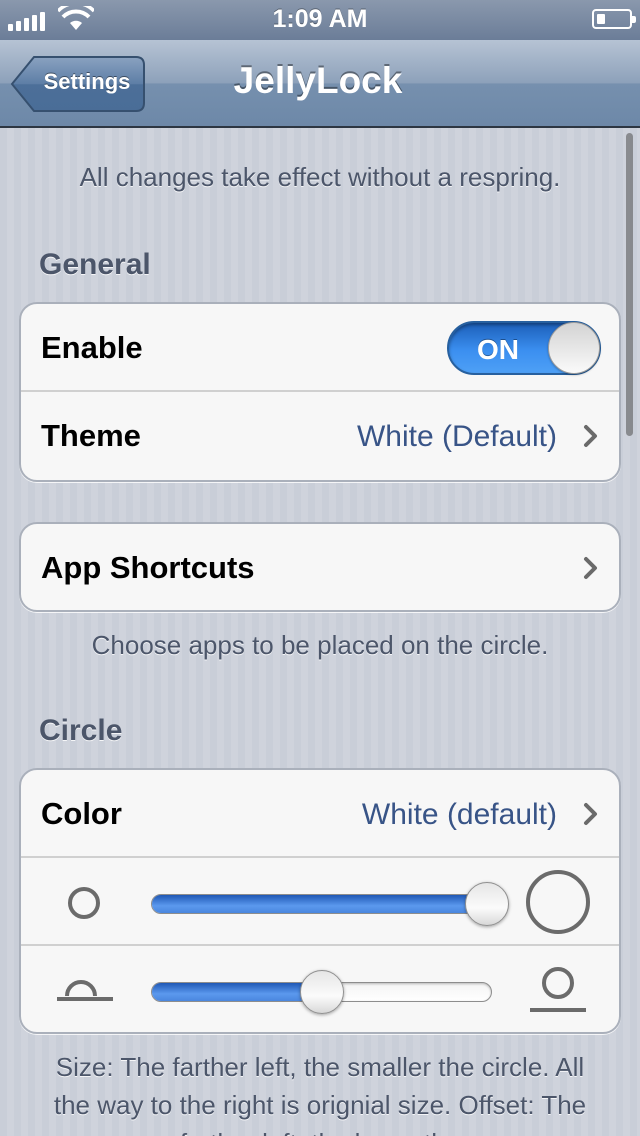 The image size is (640, 1136). I want to click on app-shortcuts-row: App Shortcuts, so click(320, 567).